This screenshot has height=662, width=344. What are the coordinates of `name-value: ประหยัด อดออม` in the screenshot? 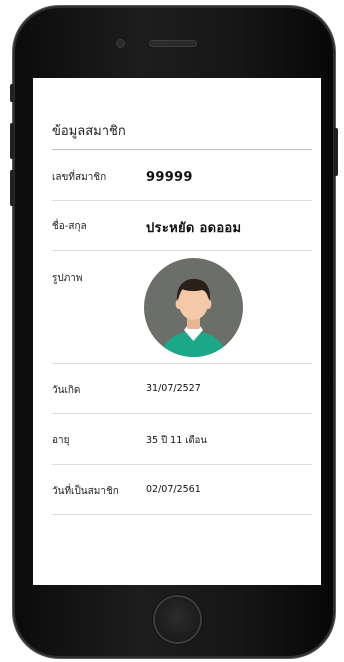 It's located at (194, 228).